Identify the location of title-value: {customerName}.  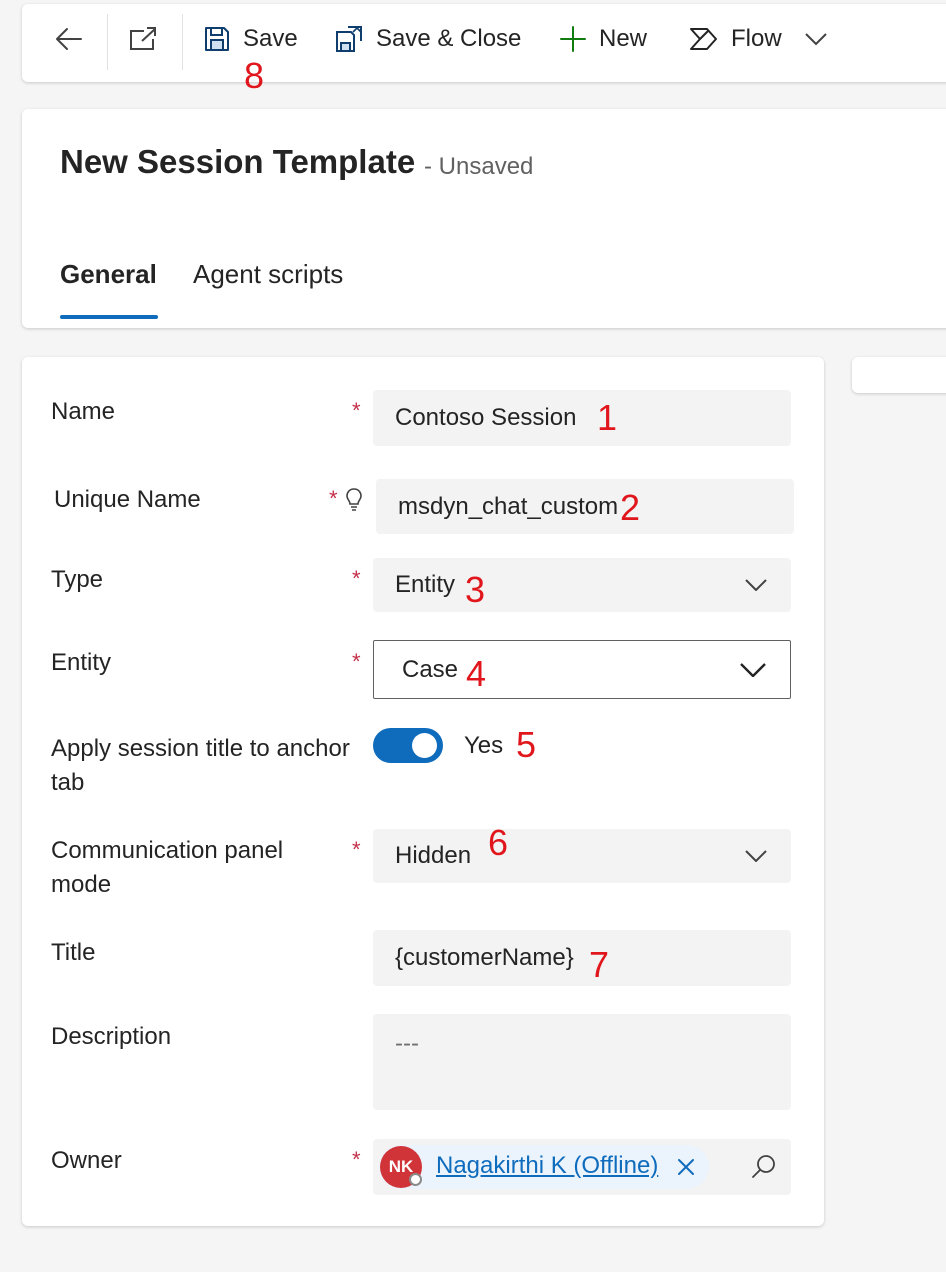
(484, 957).